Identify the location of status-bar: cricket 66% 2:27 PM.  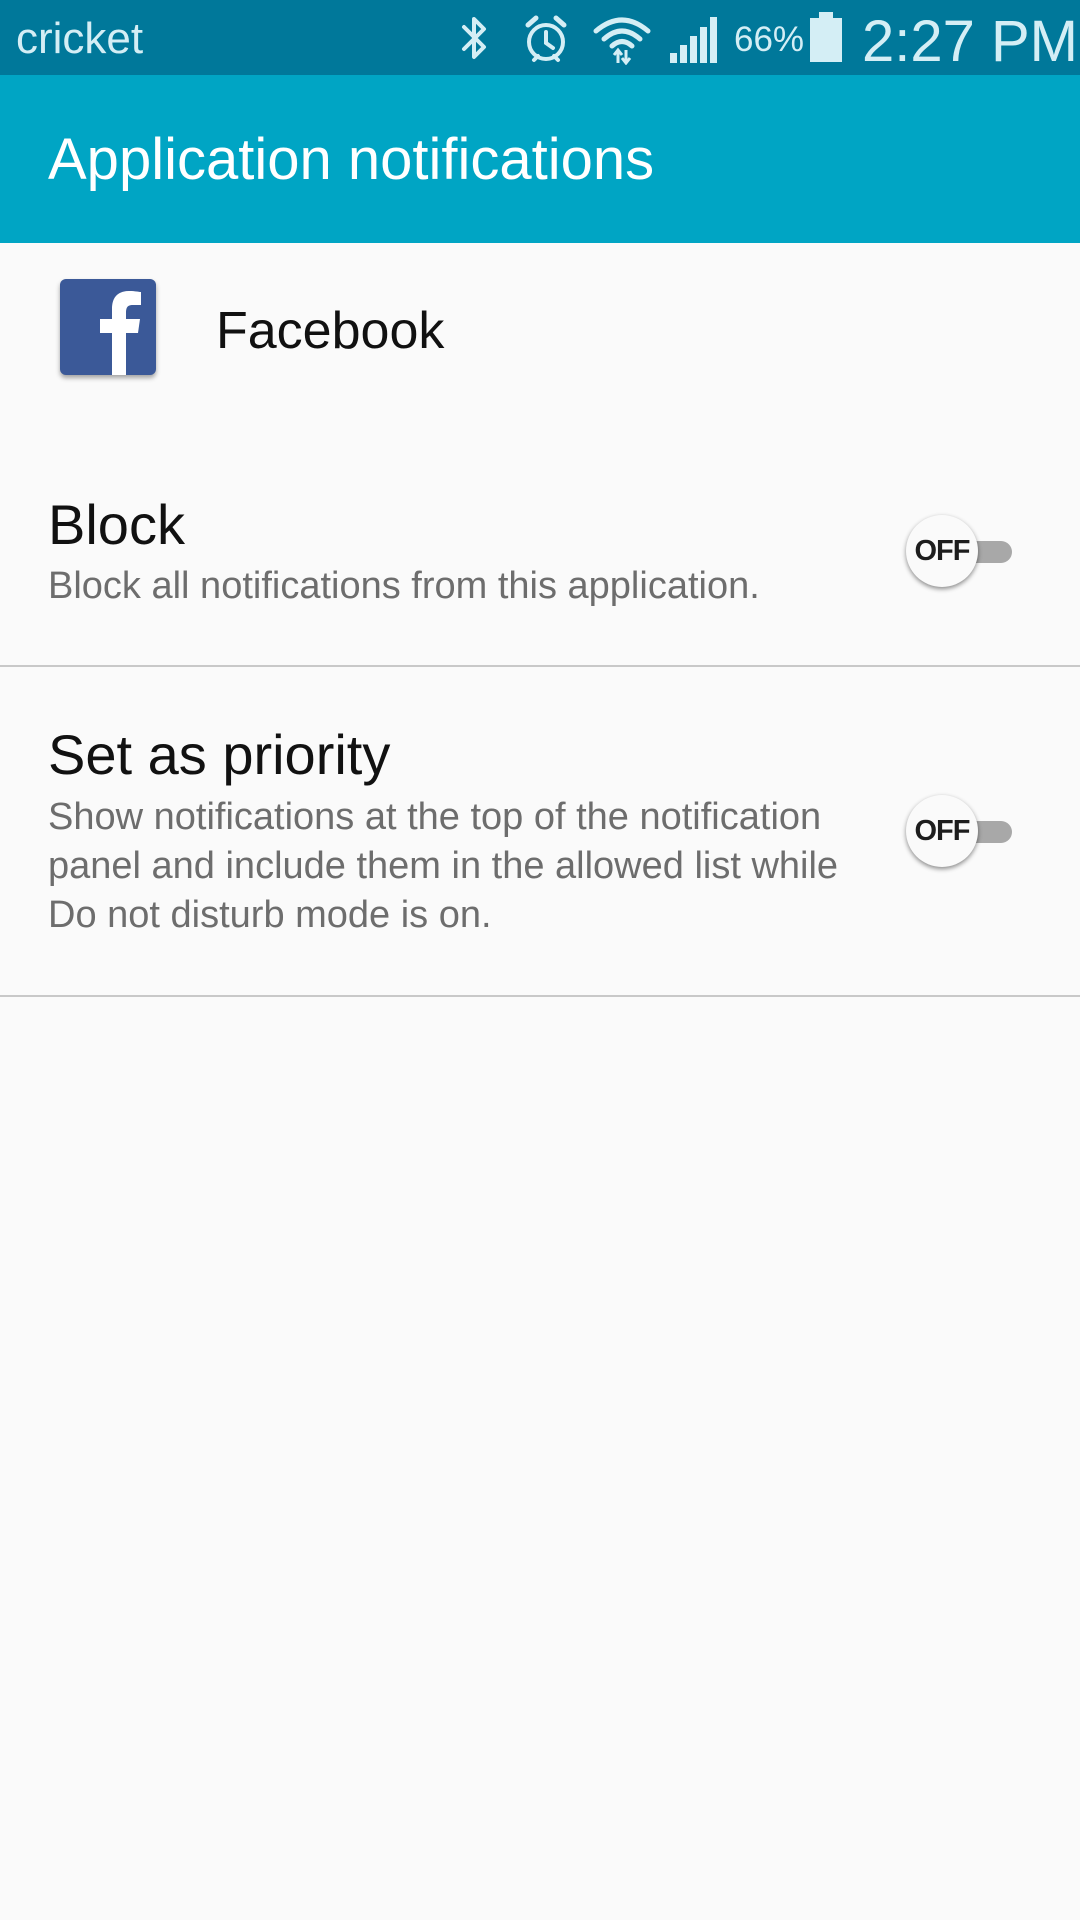
(540, 37).